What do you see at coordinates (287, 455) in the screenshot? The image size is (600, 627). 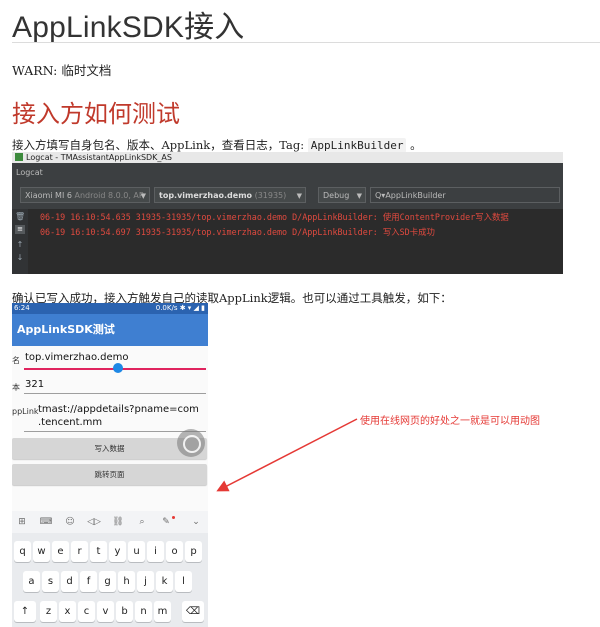 I see `annotation-arrow` at bounding box center [287, 455].